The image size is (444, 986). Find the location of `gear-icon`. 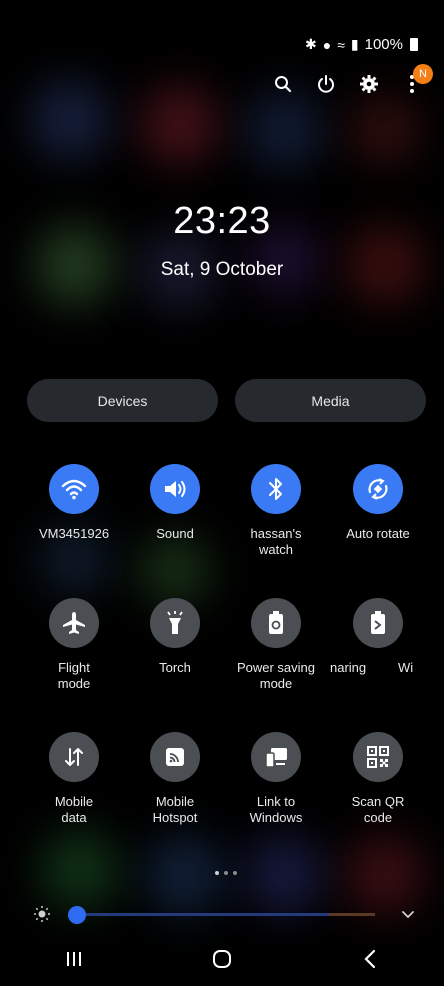

gear-icon is located at coordinates (369, 84).